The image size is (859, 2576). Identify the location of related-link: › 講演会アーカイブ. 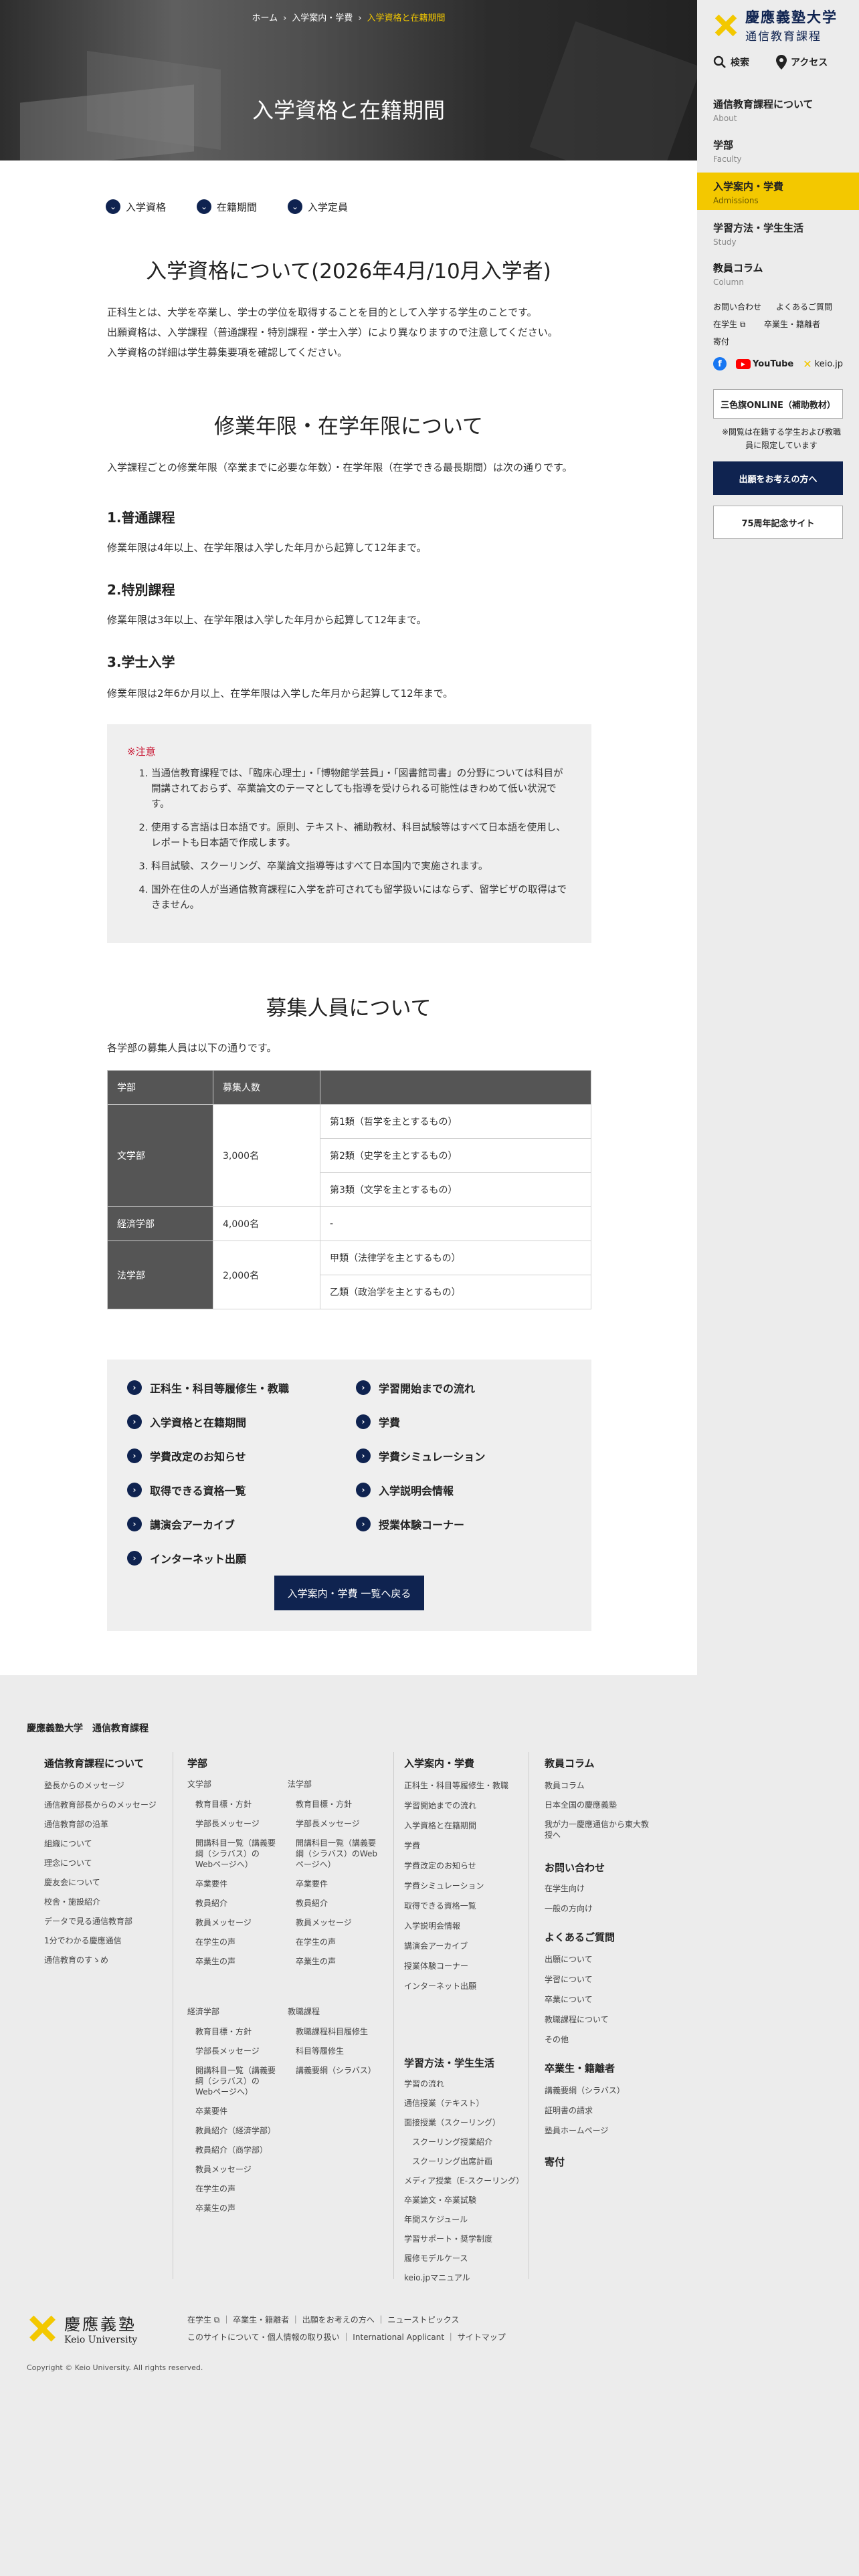
(181, 1524).